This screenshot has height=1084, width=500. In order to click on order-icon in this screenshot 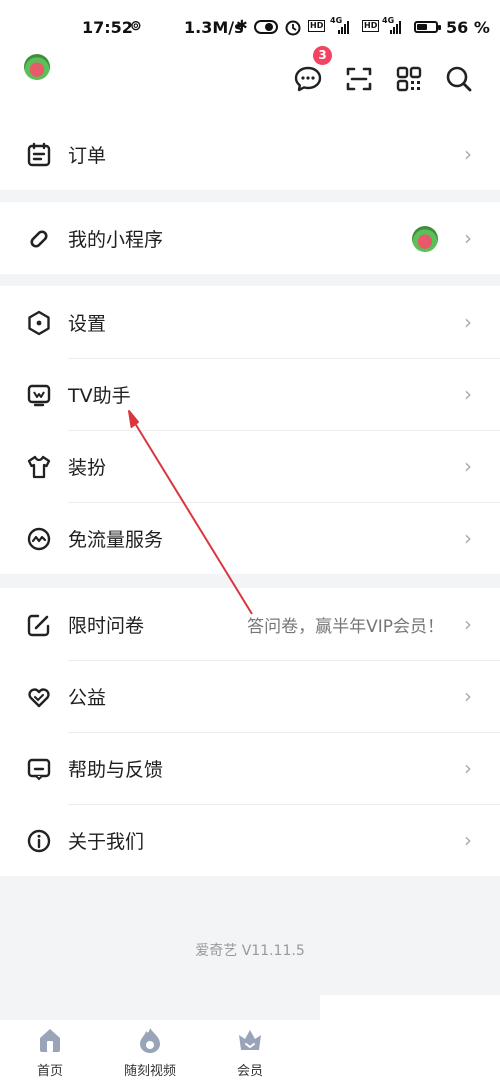, I will do `click(39, 154)`.